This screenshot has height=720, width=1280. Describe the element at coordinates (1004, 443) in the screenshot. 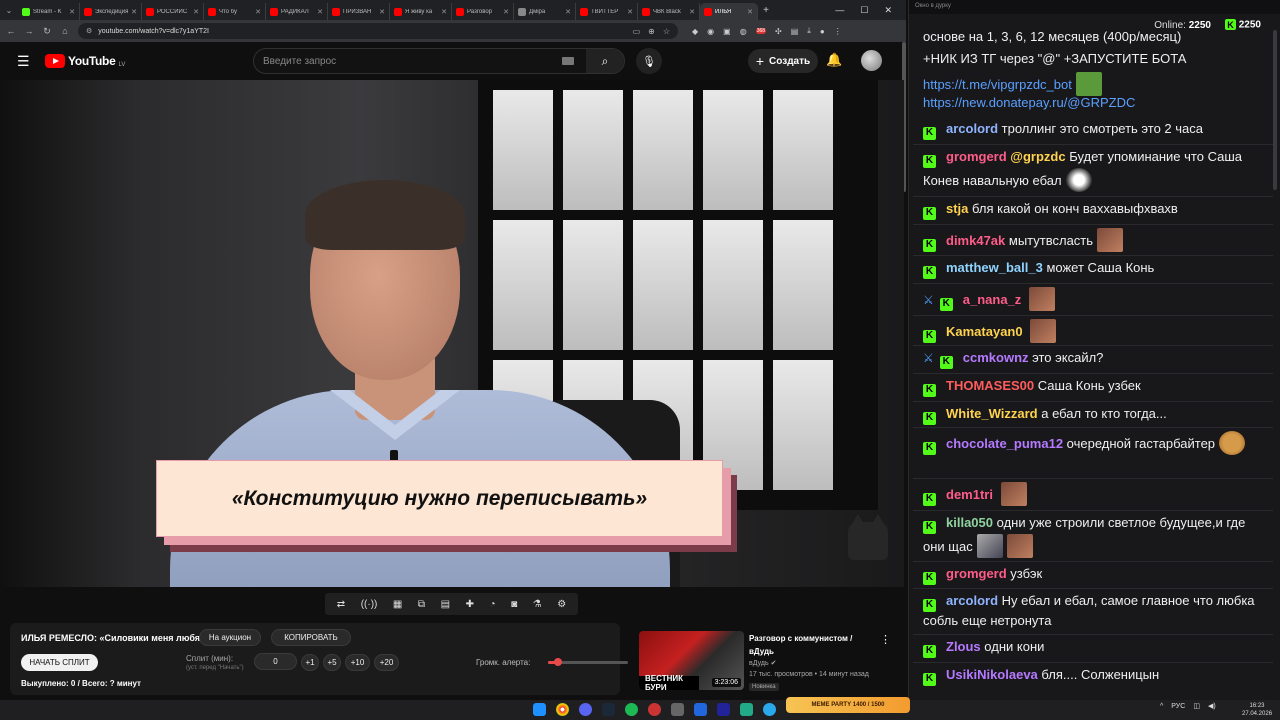

I see `chat-username: chocolate_puma12` at that location.